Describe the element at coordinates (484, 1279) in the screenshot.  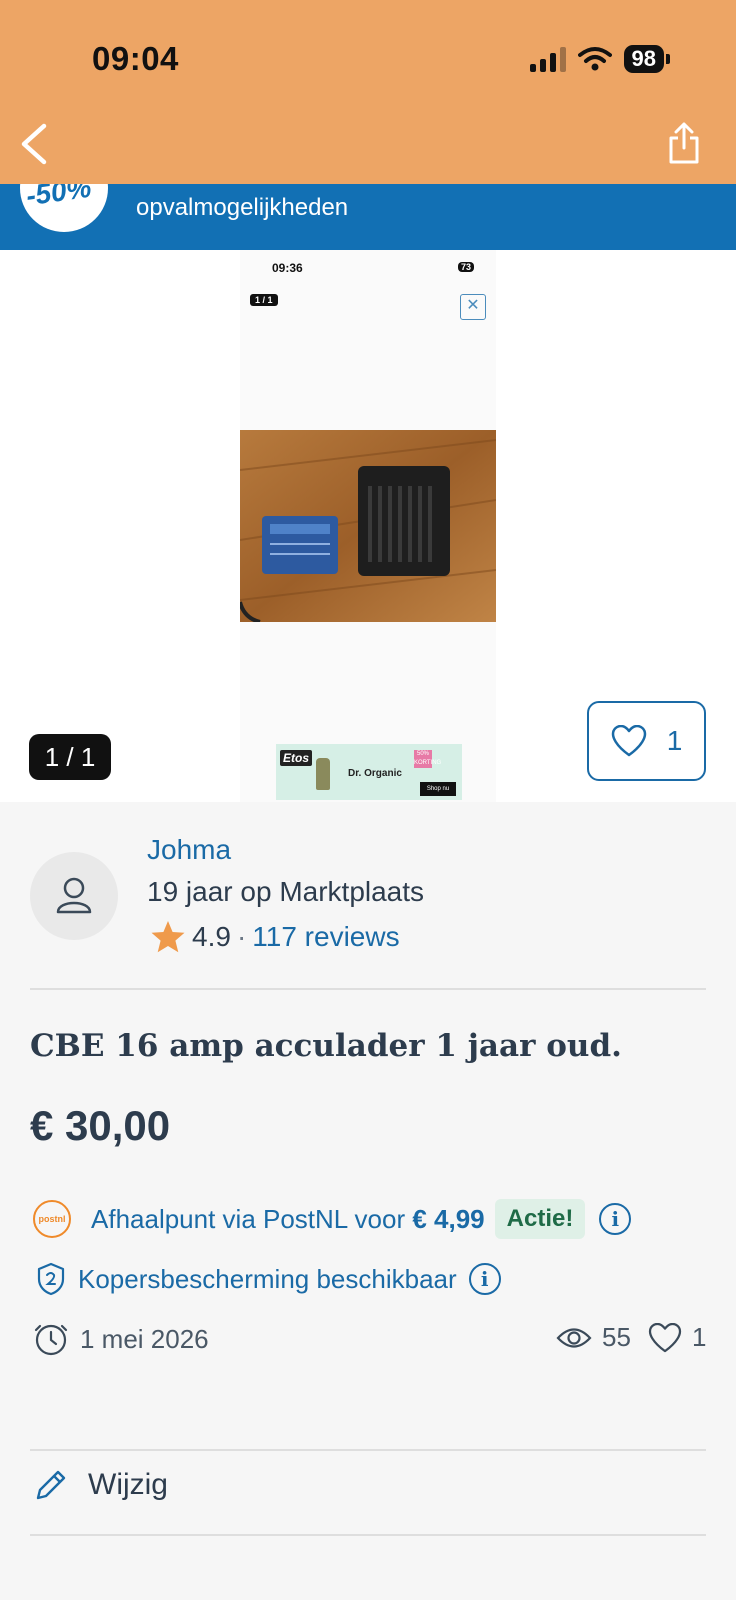
I see `protection-info-icon: i` at that location.